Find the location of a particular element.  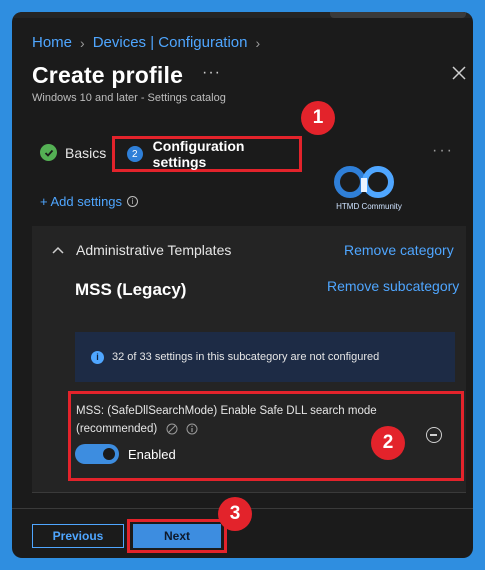

tab-basics-label: Basics is located at coordinates (86, 152).